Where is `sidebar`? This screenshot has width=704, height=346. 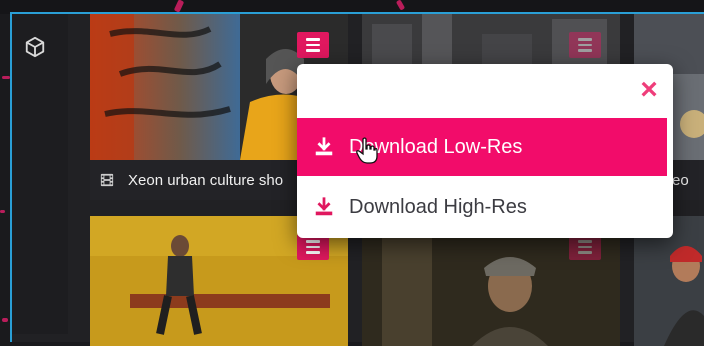
sidebar is located at coordinates (40, 174).